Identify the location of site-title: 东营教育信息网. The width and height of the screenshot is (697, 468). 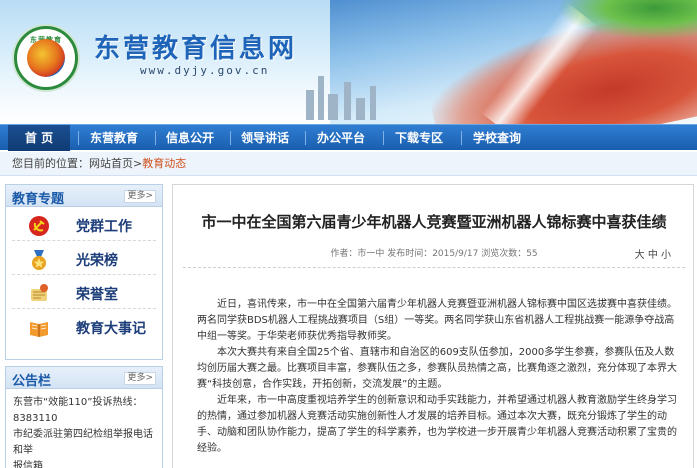
(195, 46).